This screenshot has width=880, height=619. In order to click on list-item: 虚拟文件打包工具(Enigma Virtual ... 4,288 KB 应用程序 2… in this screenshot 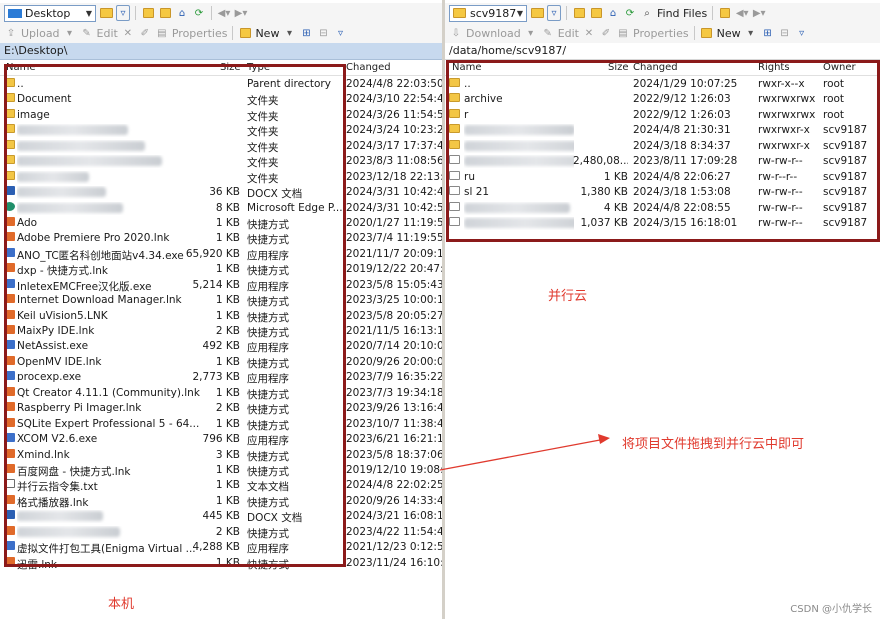, I will do `click(221, 547)`.